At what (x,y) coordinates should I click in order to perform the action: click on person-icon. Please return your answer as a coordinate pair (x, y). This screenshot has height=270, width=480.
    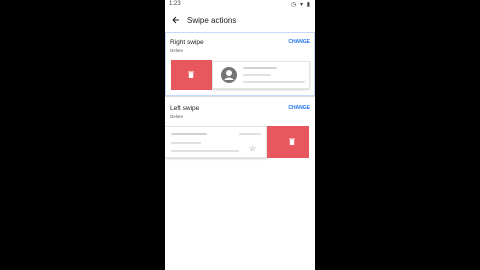
    Looking at the image, I should click on (229, 75).